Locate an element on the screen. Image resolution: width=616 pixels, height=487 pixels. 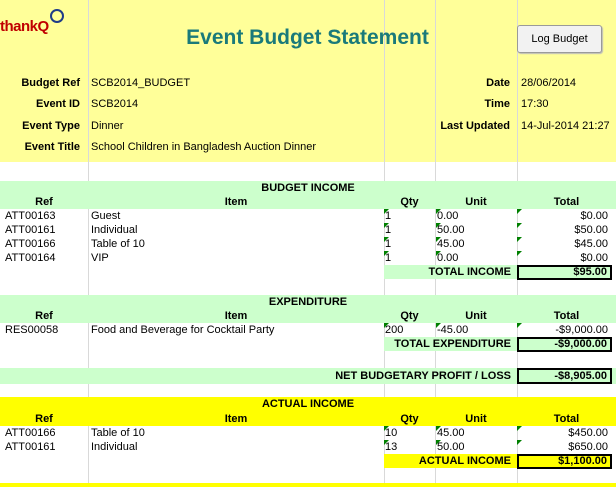
cell-total: $45.00 is located at coordinates (563, 244).